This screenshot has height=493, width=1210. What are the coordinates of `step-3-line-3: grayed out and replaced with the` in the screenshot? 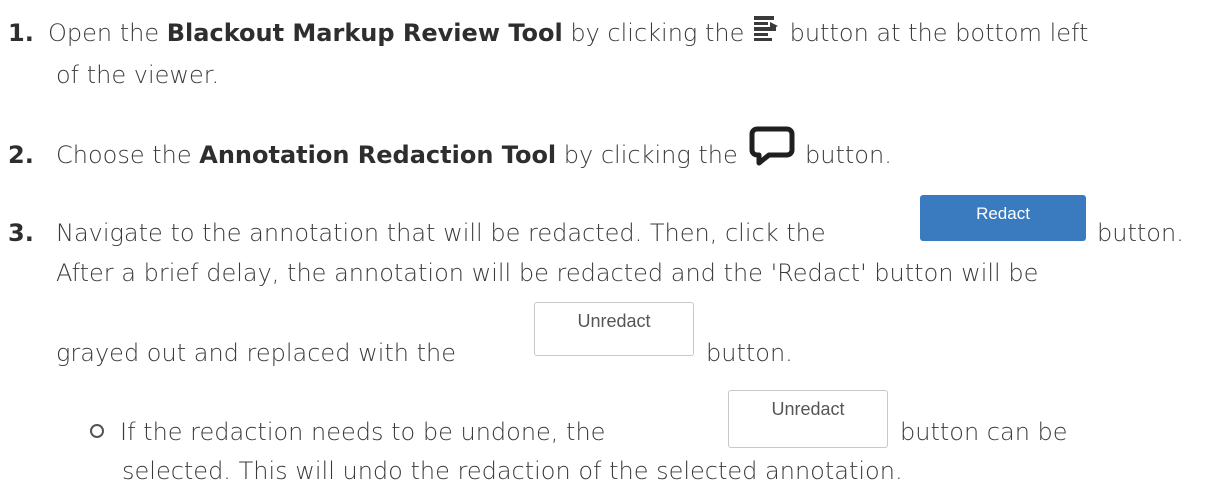 It's located at (256, 353).